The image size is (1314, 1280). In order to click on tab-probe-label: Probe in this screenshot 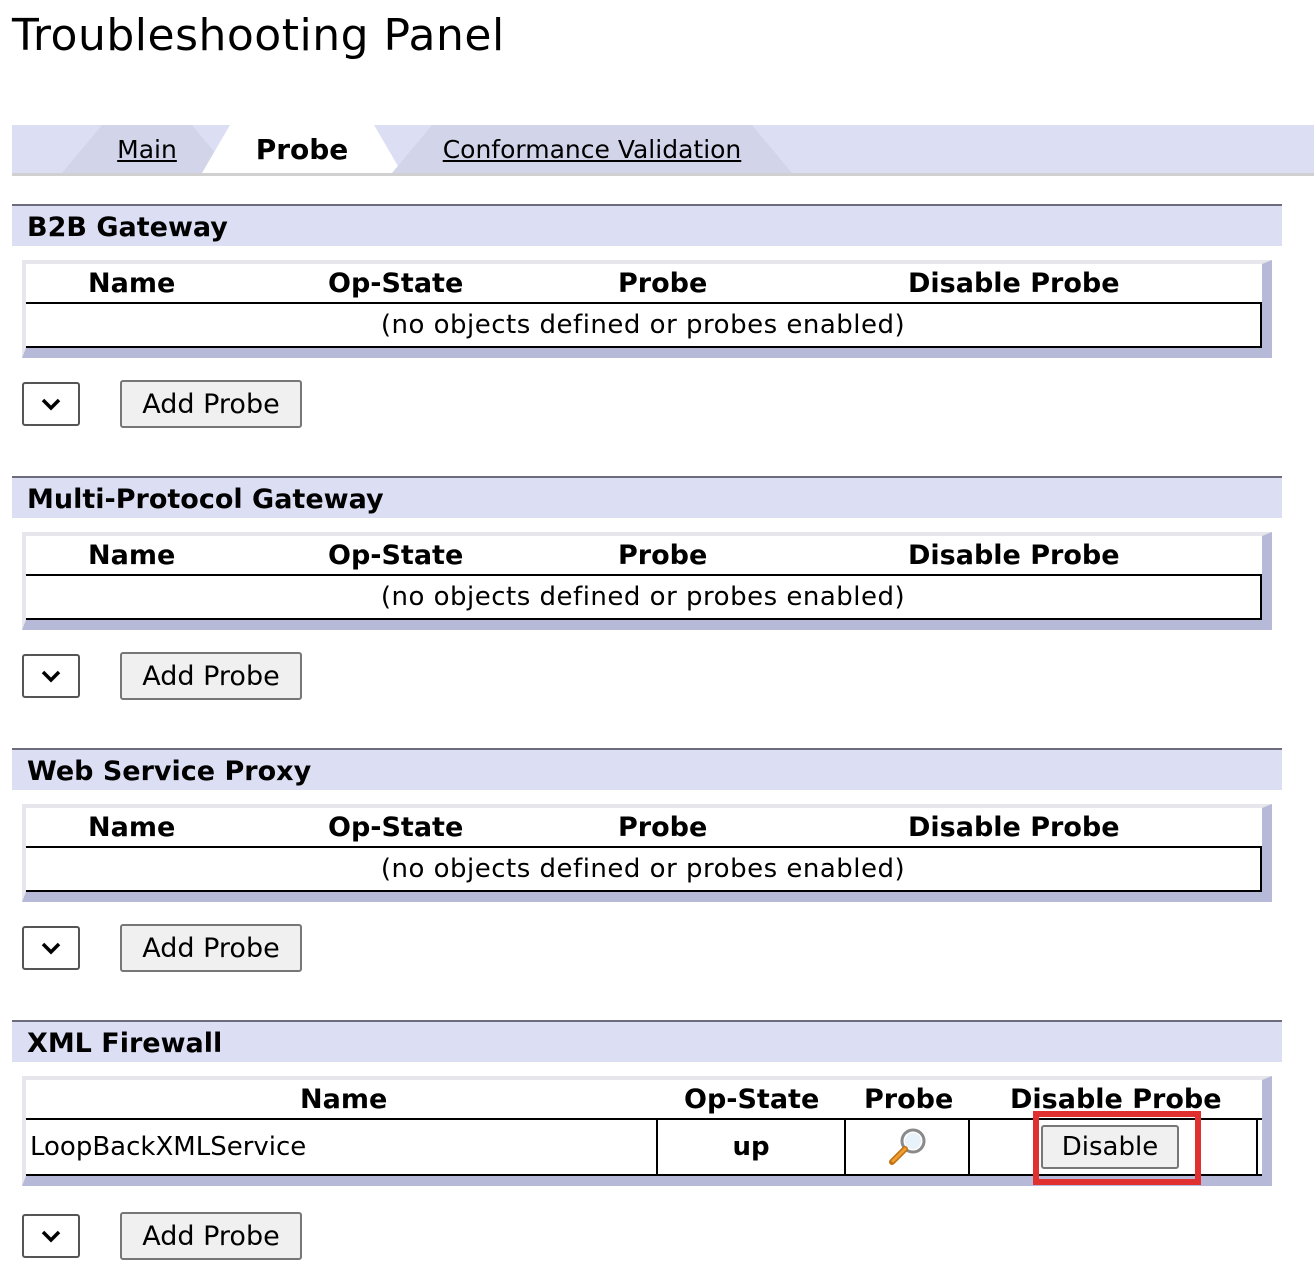, I will do `click(302, 149)`.